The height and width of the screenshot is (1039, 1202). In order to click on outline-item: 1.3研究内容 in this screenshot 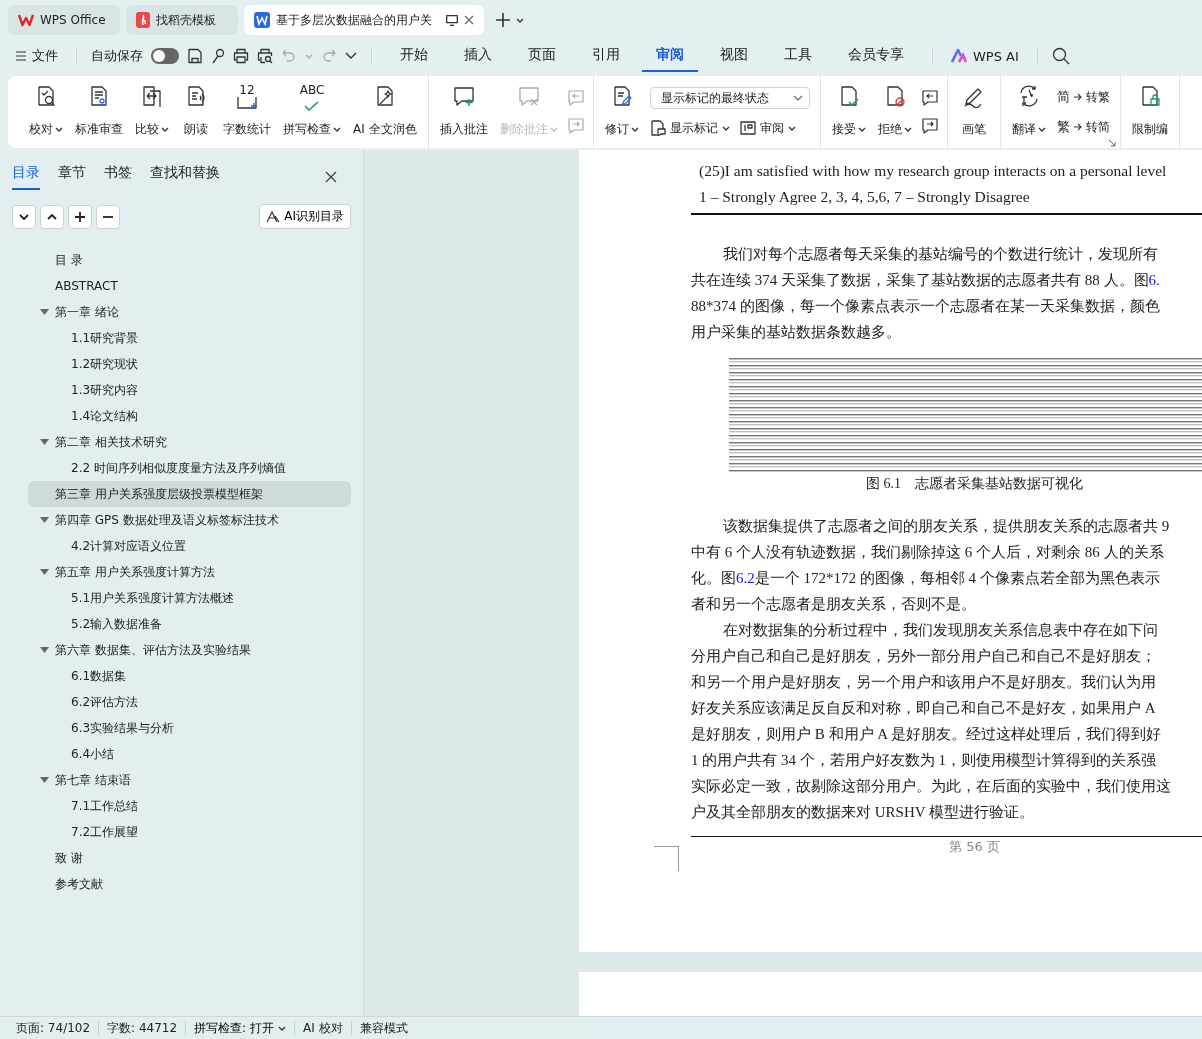, I will do `click(189, 390)`.